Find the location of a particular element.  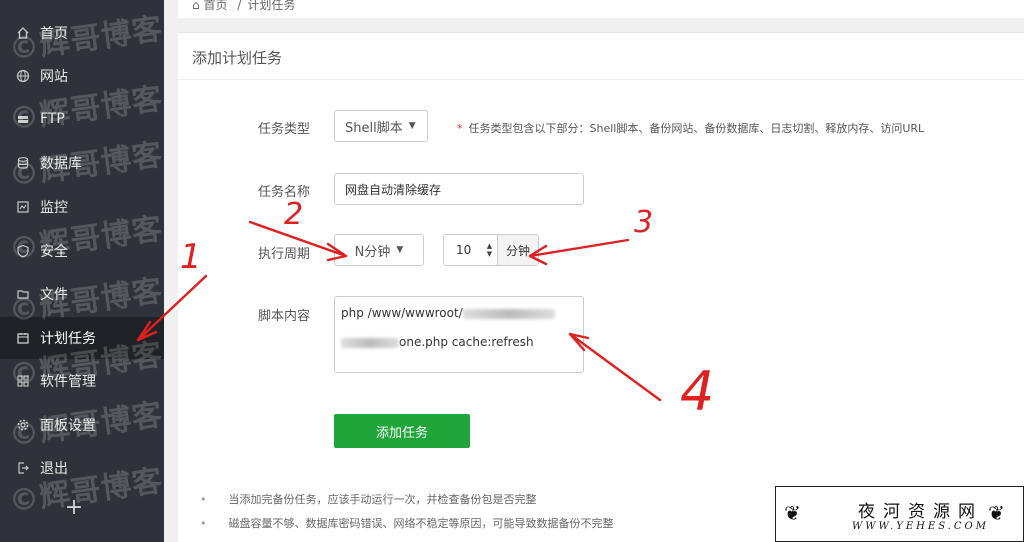

arrow-up-icon: ▲ is located at coordinates (489, 246).